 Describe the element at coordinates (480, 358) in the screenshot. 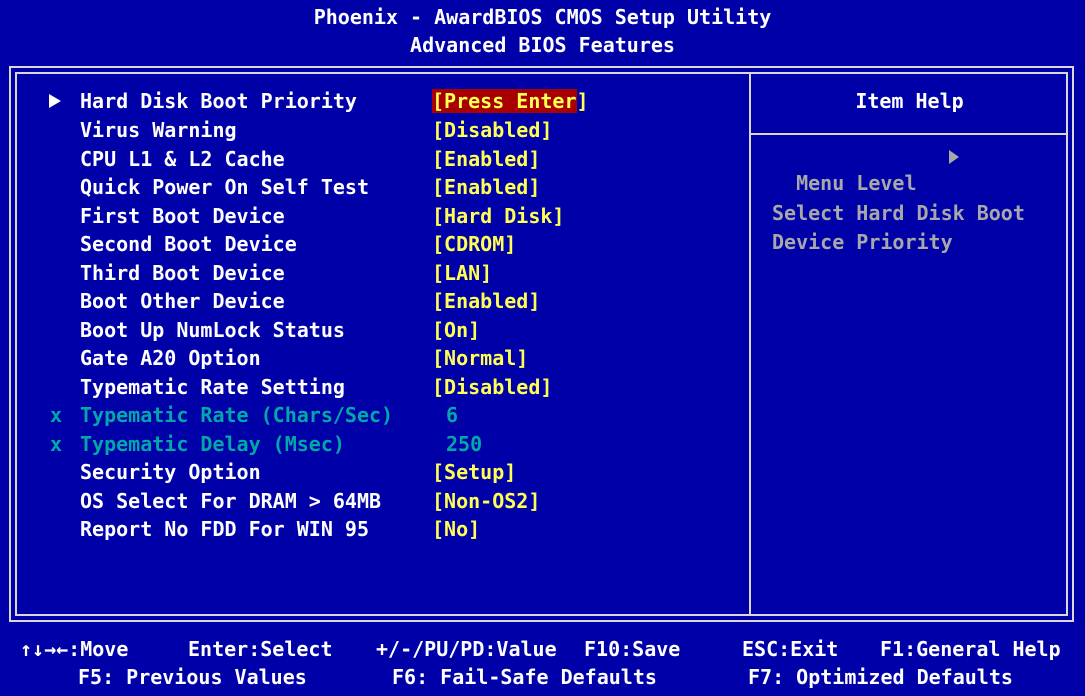

I see `menu-item-value: [Normal]` at that location.